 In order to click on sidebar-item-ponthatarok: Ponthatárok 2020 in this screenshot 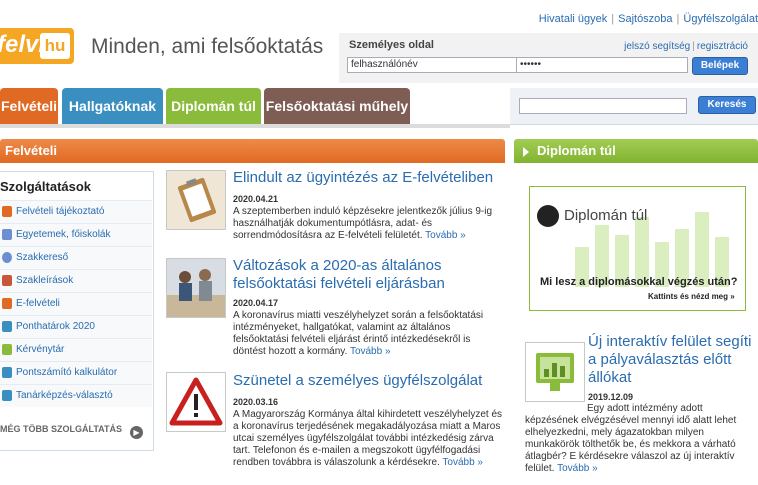, I will do `click(76, 326)`.